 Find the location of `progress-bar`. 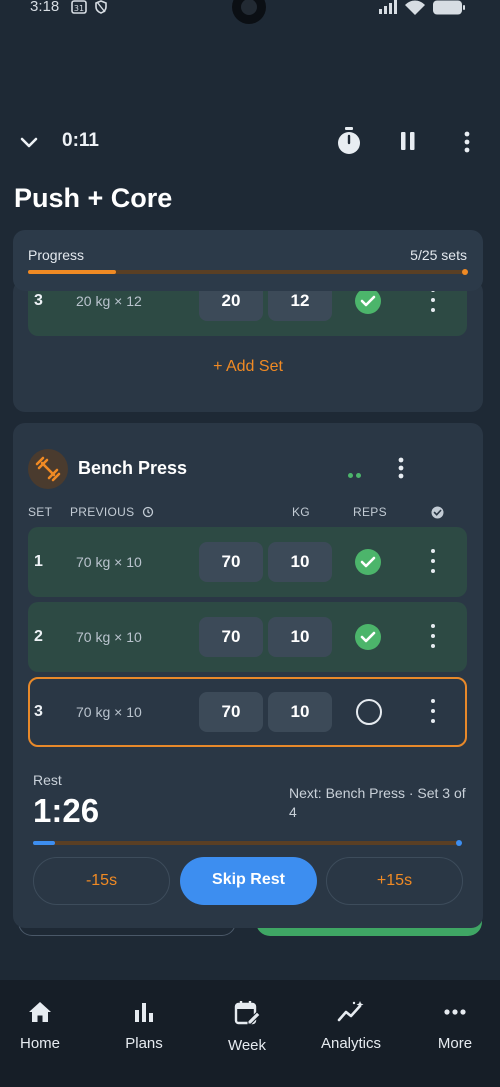

progress-bar is located at coordinates (248, 272).